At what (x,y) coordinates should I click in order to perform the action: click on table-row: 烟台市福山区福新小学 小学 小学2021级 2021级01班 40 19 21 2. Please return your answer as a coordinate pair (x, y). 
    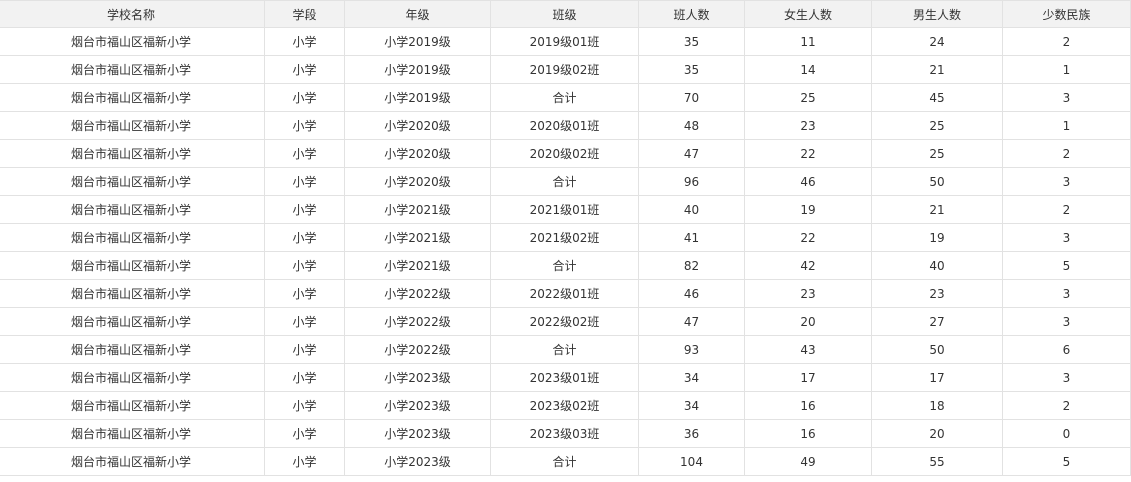
    Looking at the image, I should click on (565, 209).